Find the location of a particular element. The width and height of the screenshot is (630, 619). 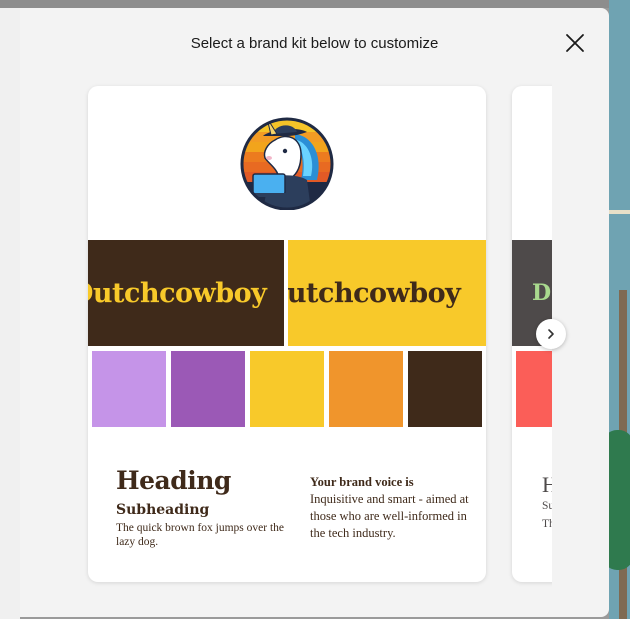

color-swatch-brown is located at coordinates (445, 389).